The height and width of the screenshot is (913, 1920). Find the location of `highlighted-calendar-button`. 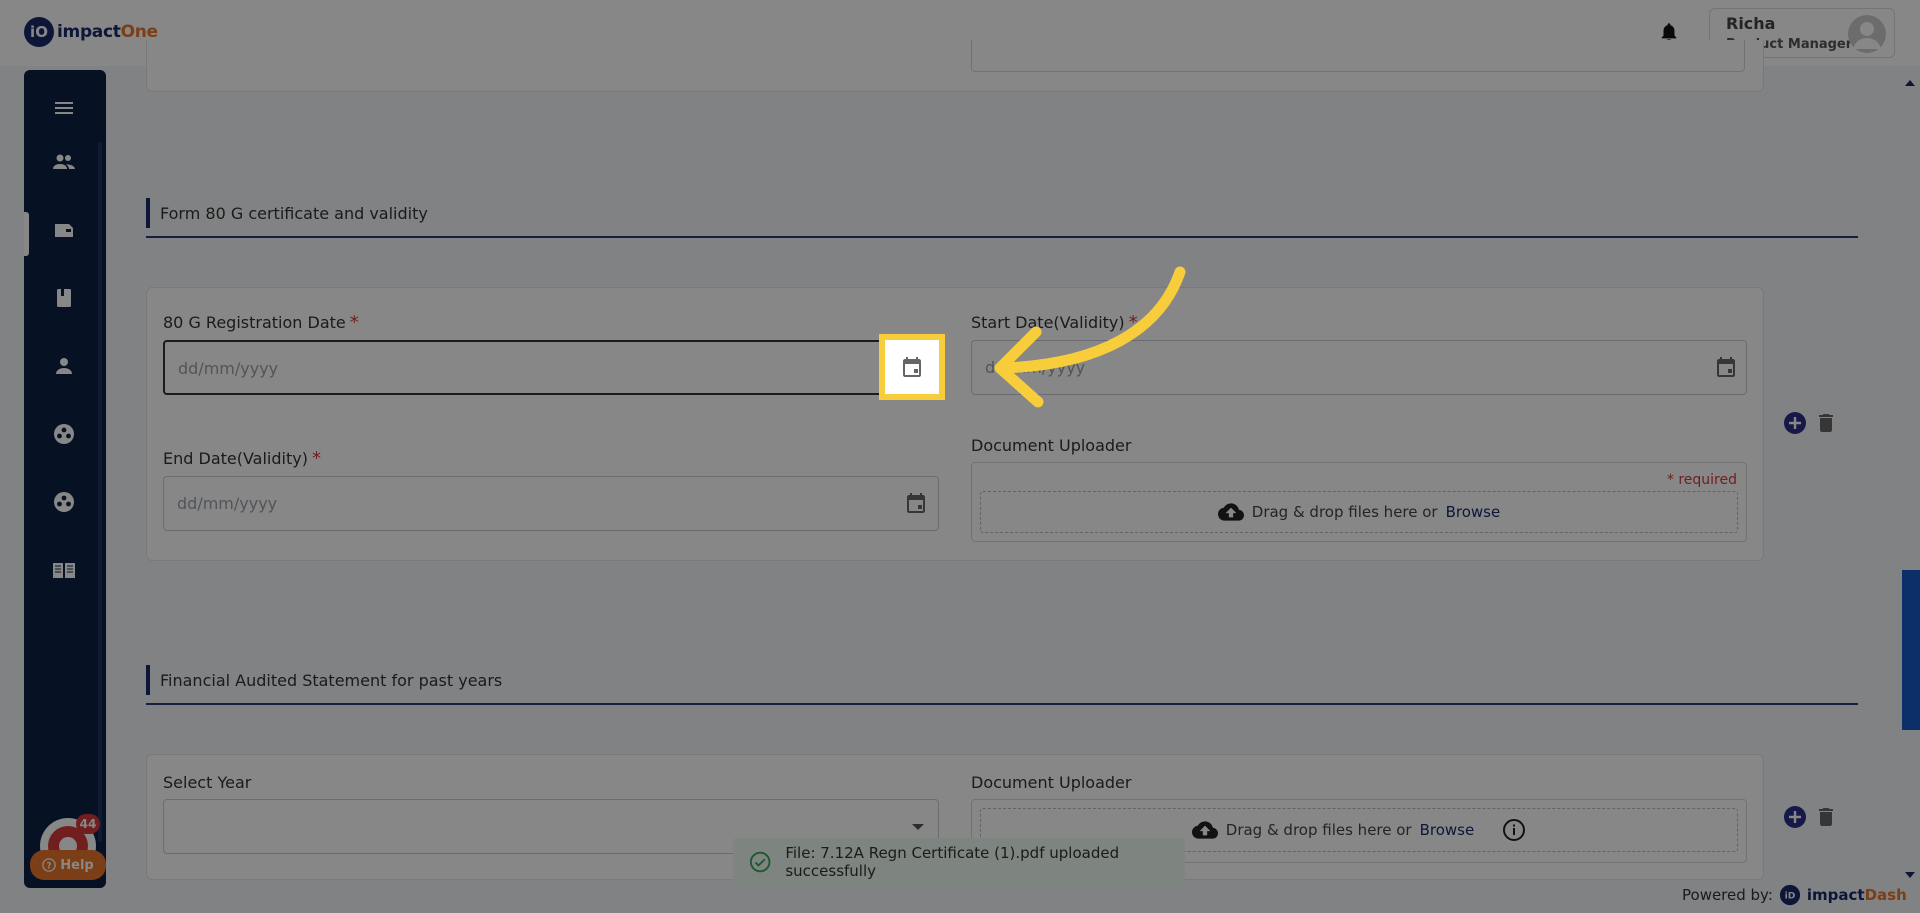

highlighted-calendar-button is located at coordinates (912, 367).